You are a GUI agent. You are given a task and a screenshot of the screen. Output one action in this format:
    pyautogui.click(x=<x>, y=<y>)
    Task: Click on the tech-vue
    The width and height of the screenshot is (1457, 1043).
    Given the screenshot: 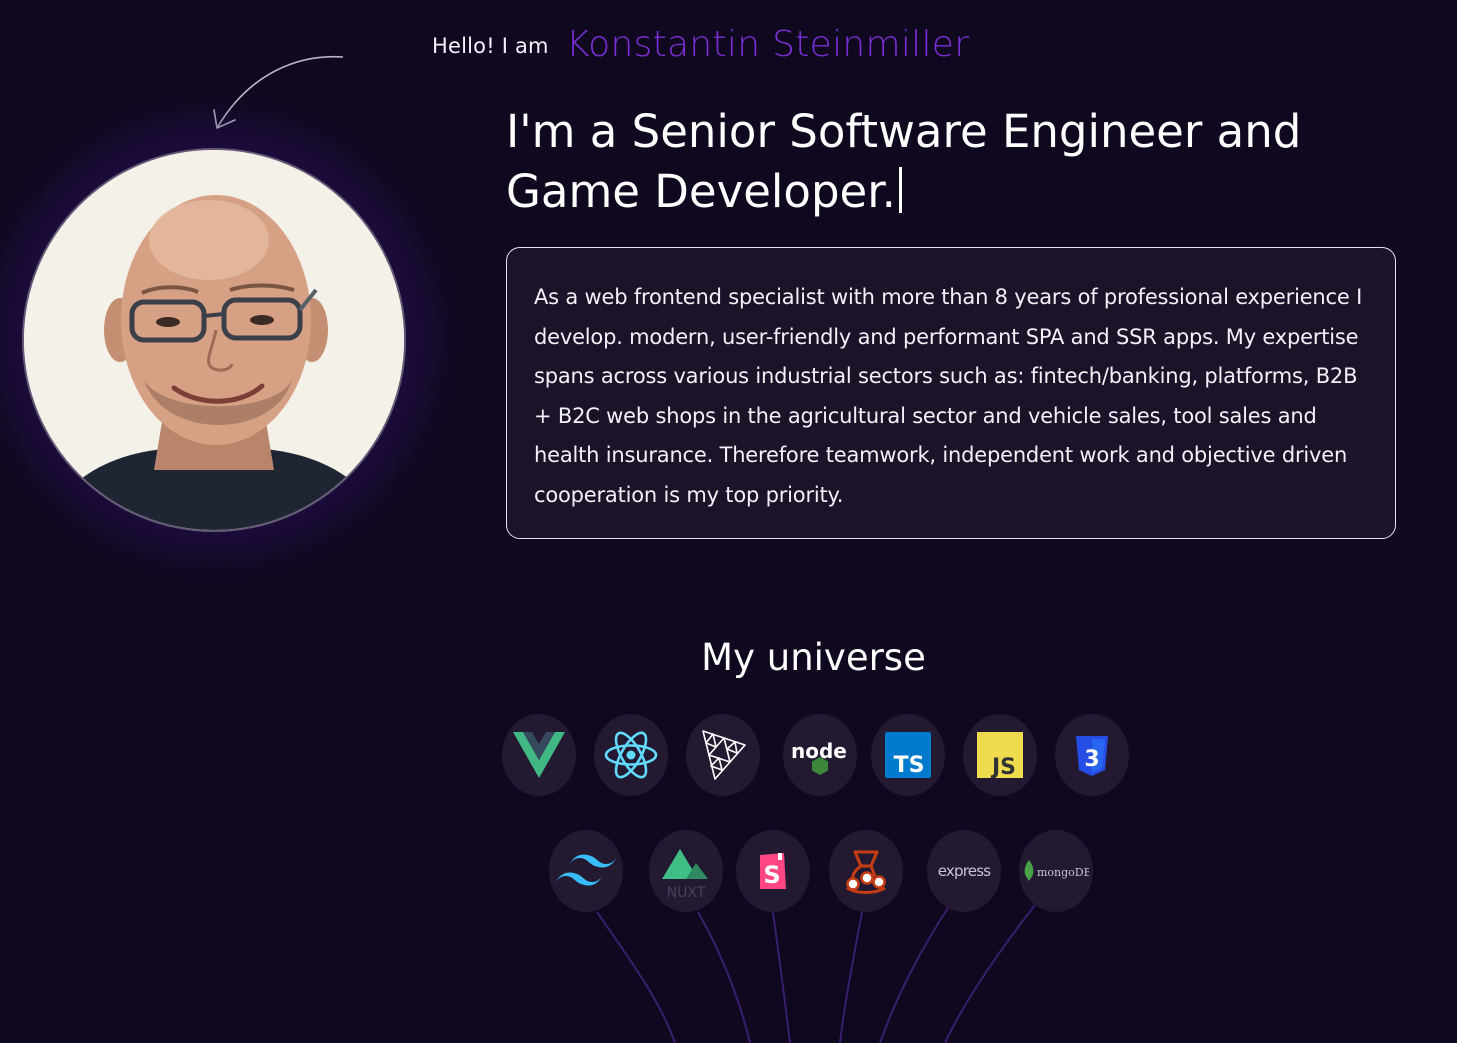 What is the action you would take?
    pyautogui.click(x=539, y=755)
    